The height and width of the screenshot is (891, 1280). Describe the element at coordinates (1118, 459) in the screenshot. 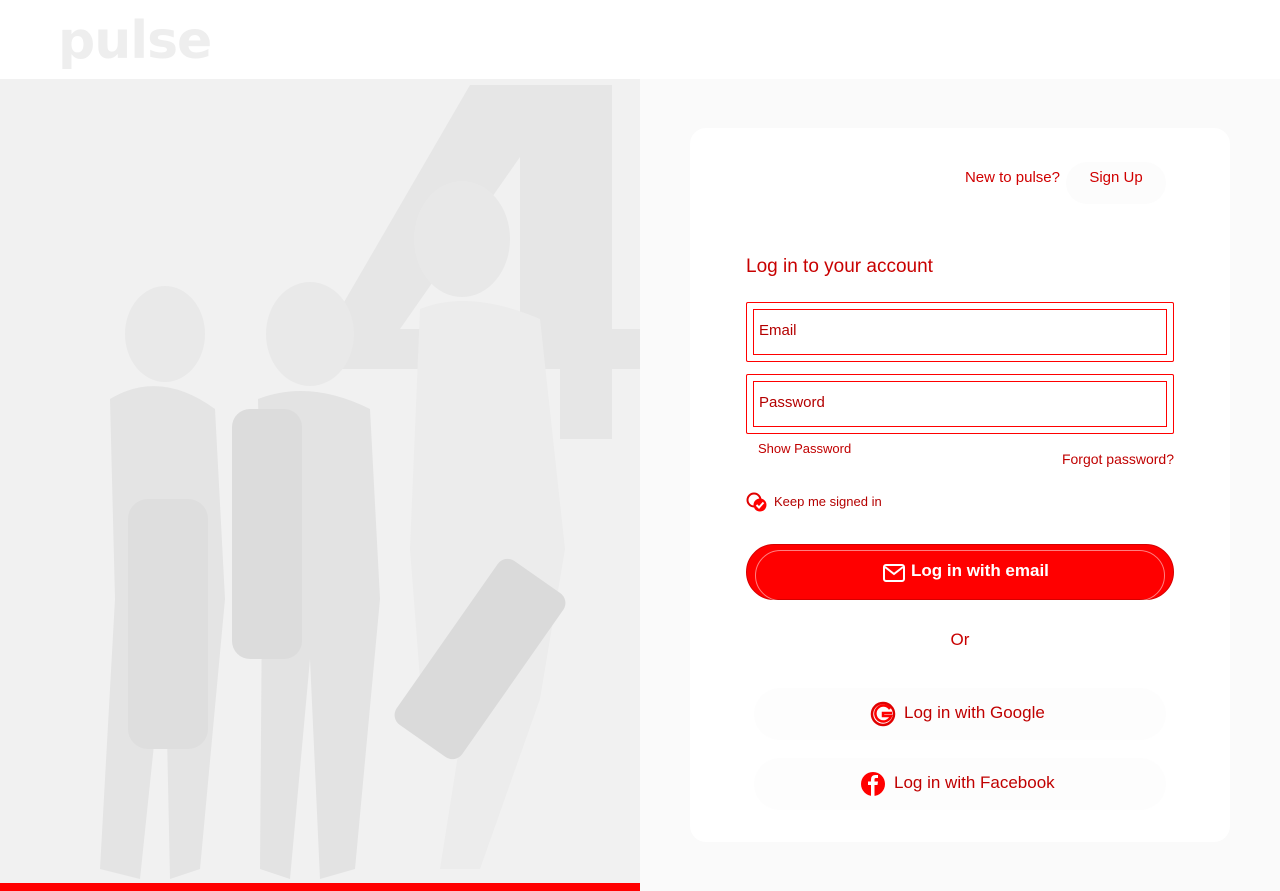

I see `forgot-password-link: Forgot password?` at that location.